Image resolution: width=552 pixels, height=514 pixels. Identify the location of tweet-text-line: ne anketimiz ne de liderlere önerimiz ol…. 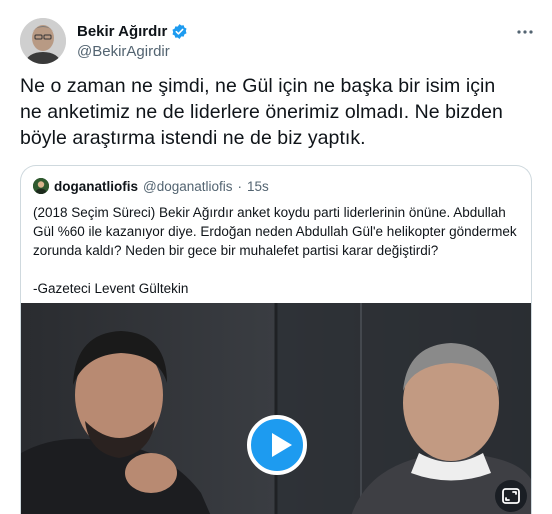
(261, 112).